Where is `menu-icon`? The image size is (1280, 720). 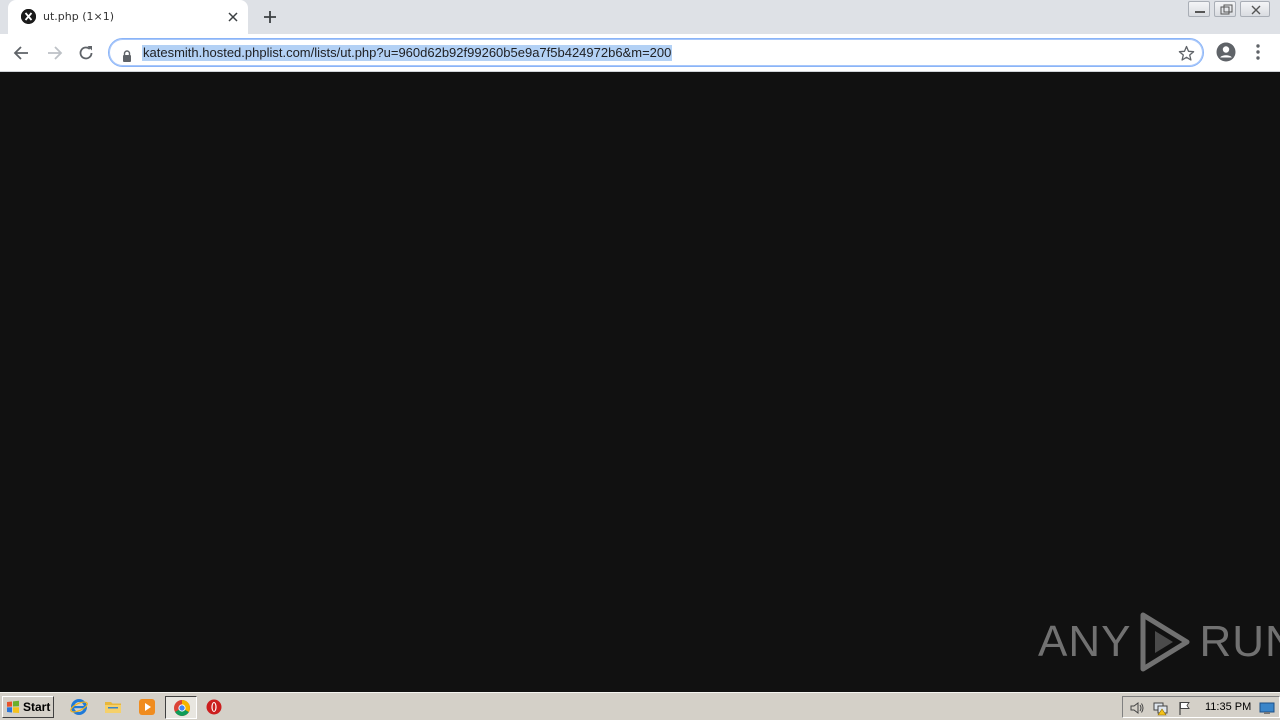 menu-icon is located at coordinates (1258, 52).